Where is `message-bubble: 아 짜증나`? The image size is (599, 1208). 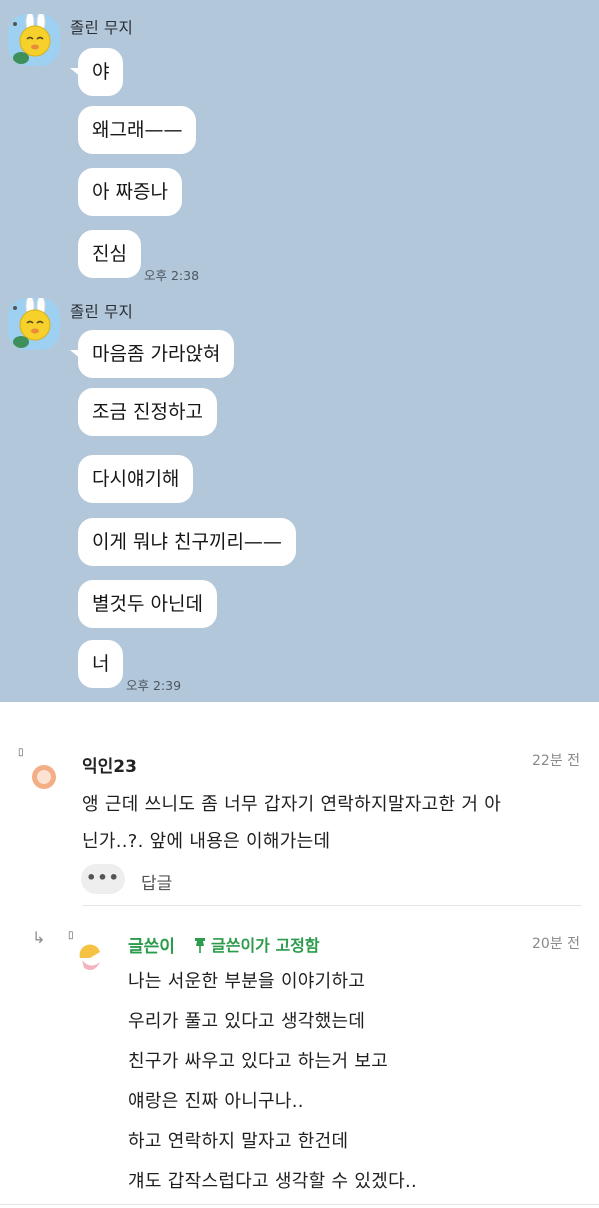 message-bubble: 아 짜증나 is located at coordinates (130, 192).